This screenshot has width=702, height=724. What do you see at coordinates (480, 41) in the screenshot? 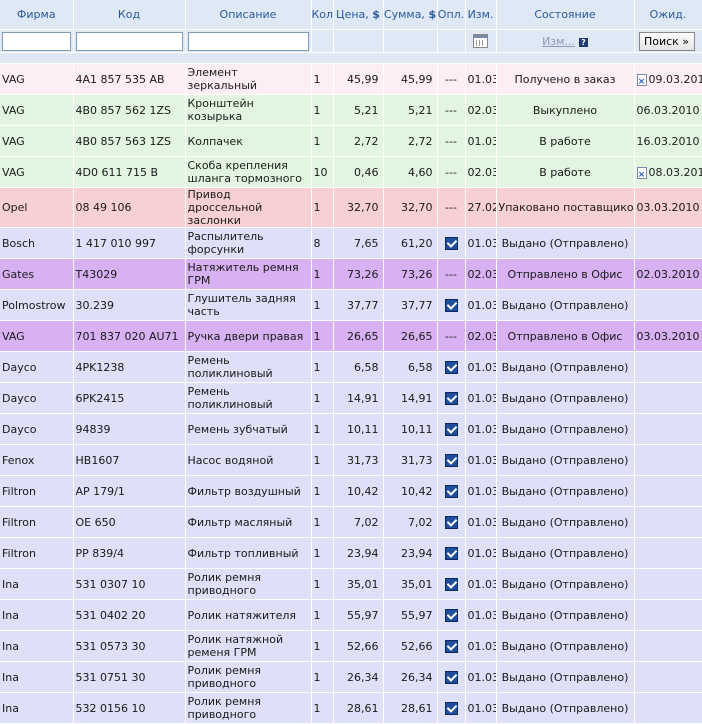
I see `calendar-icon` at bounding box center [480, 41].